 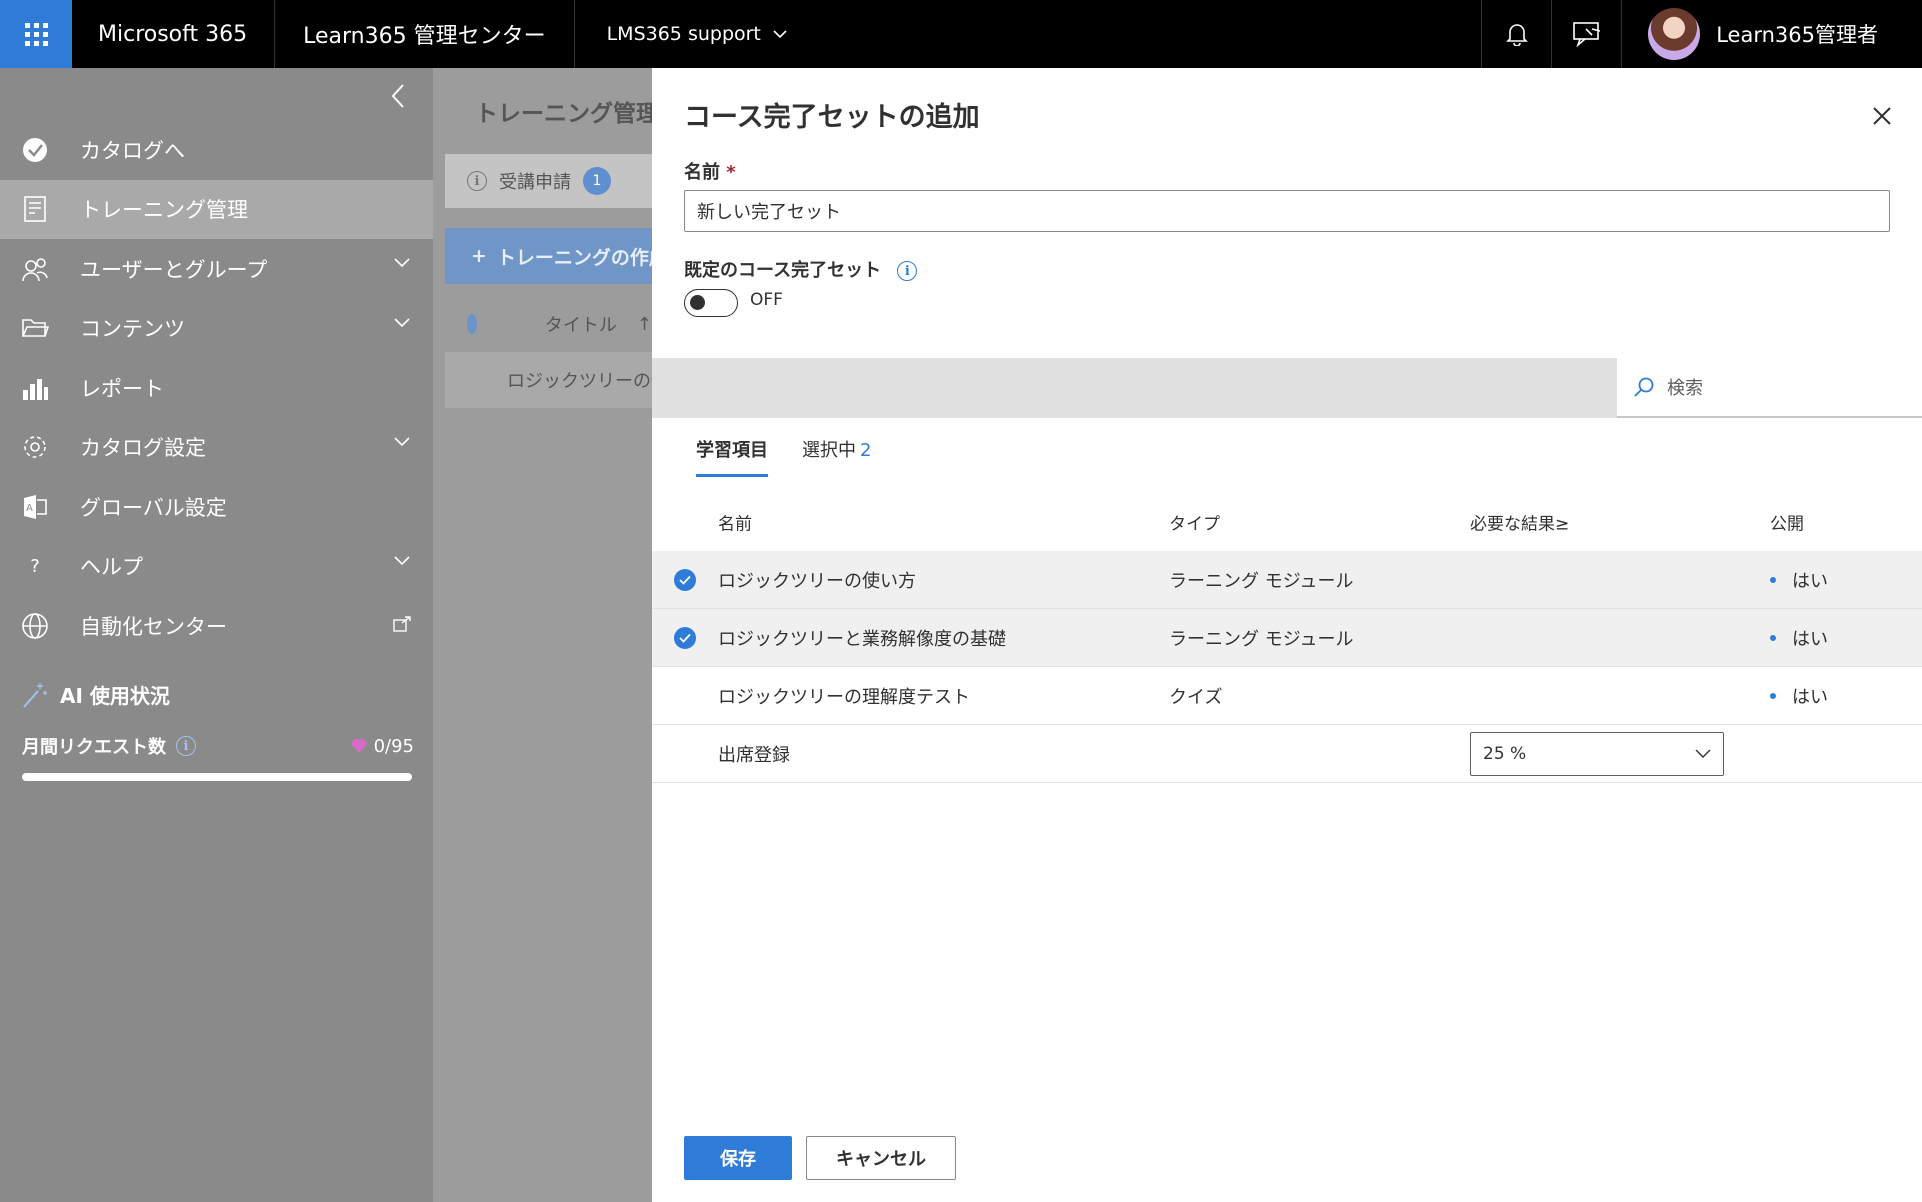 What do you see at coordinates (1505, 754) in the screenshot?
I see `dropdown-value: 25 %` at bounding box center [1505, 754].